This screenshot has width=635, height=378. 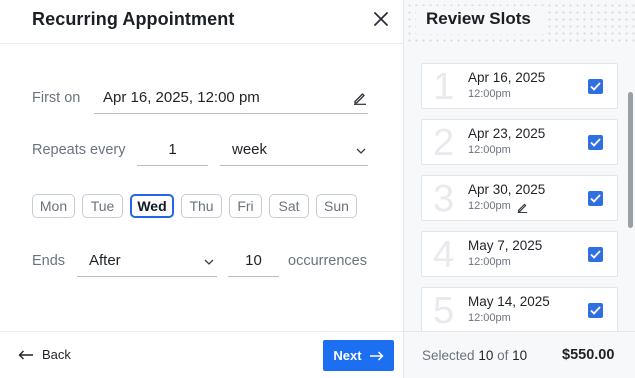 I want to click on total-price: $550.00, so click(x=588, y=355).